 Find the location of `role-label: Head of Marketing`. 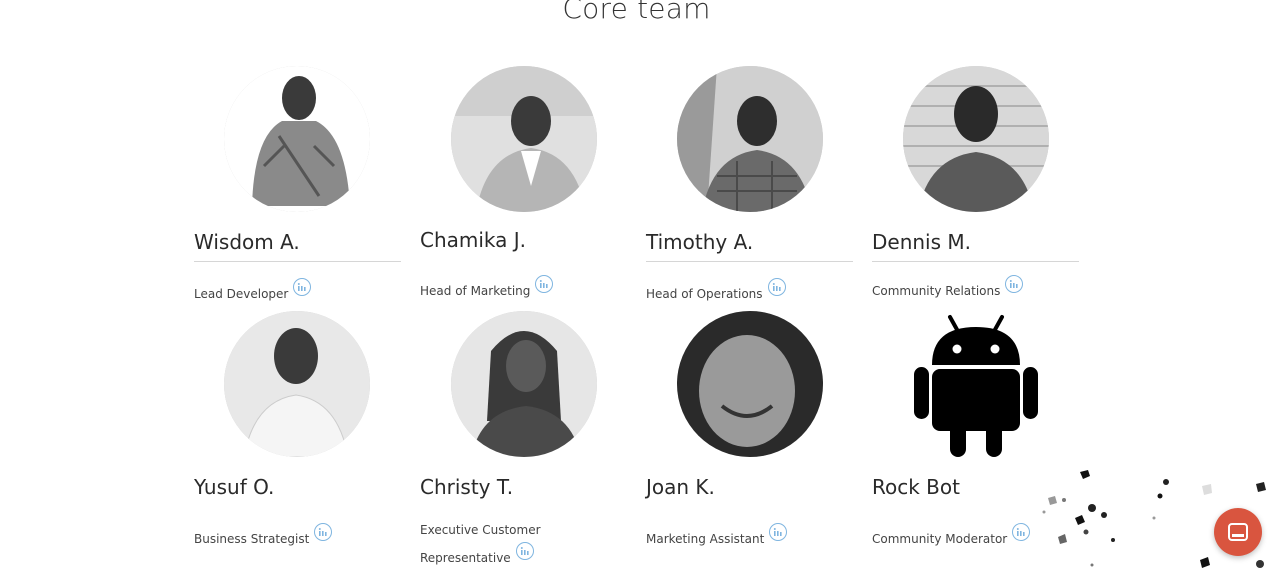

role-label: Head of Marketing is located at coordinates (475, 291).